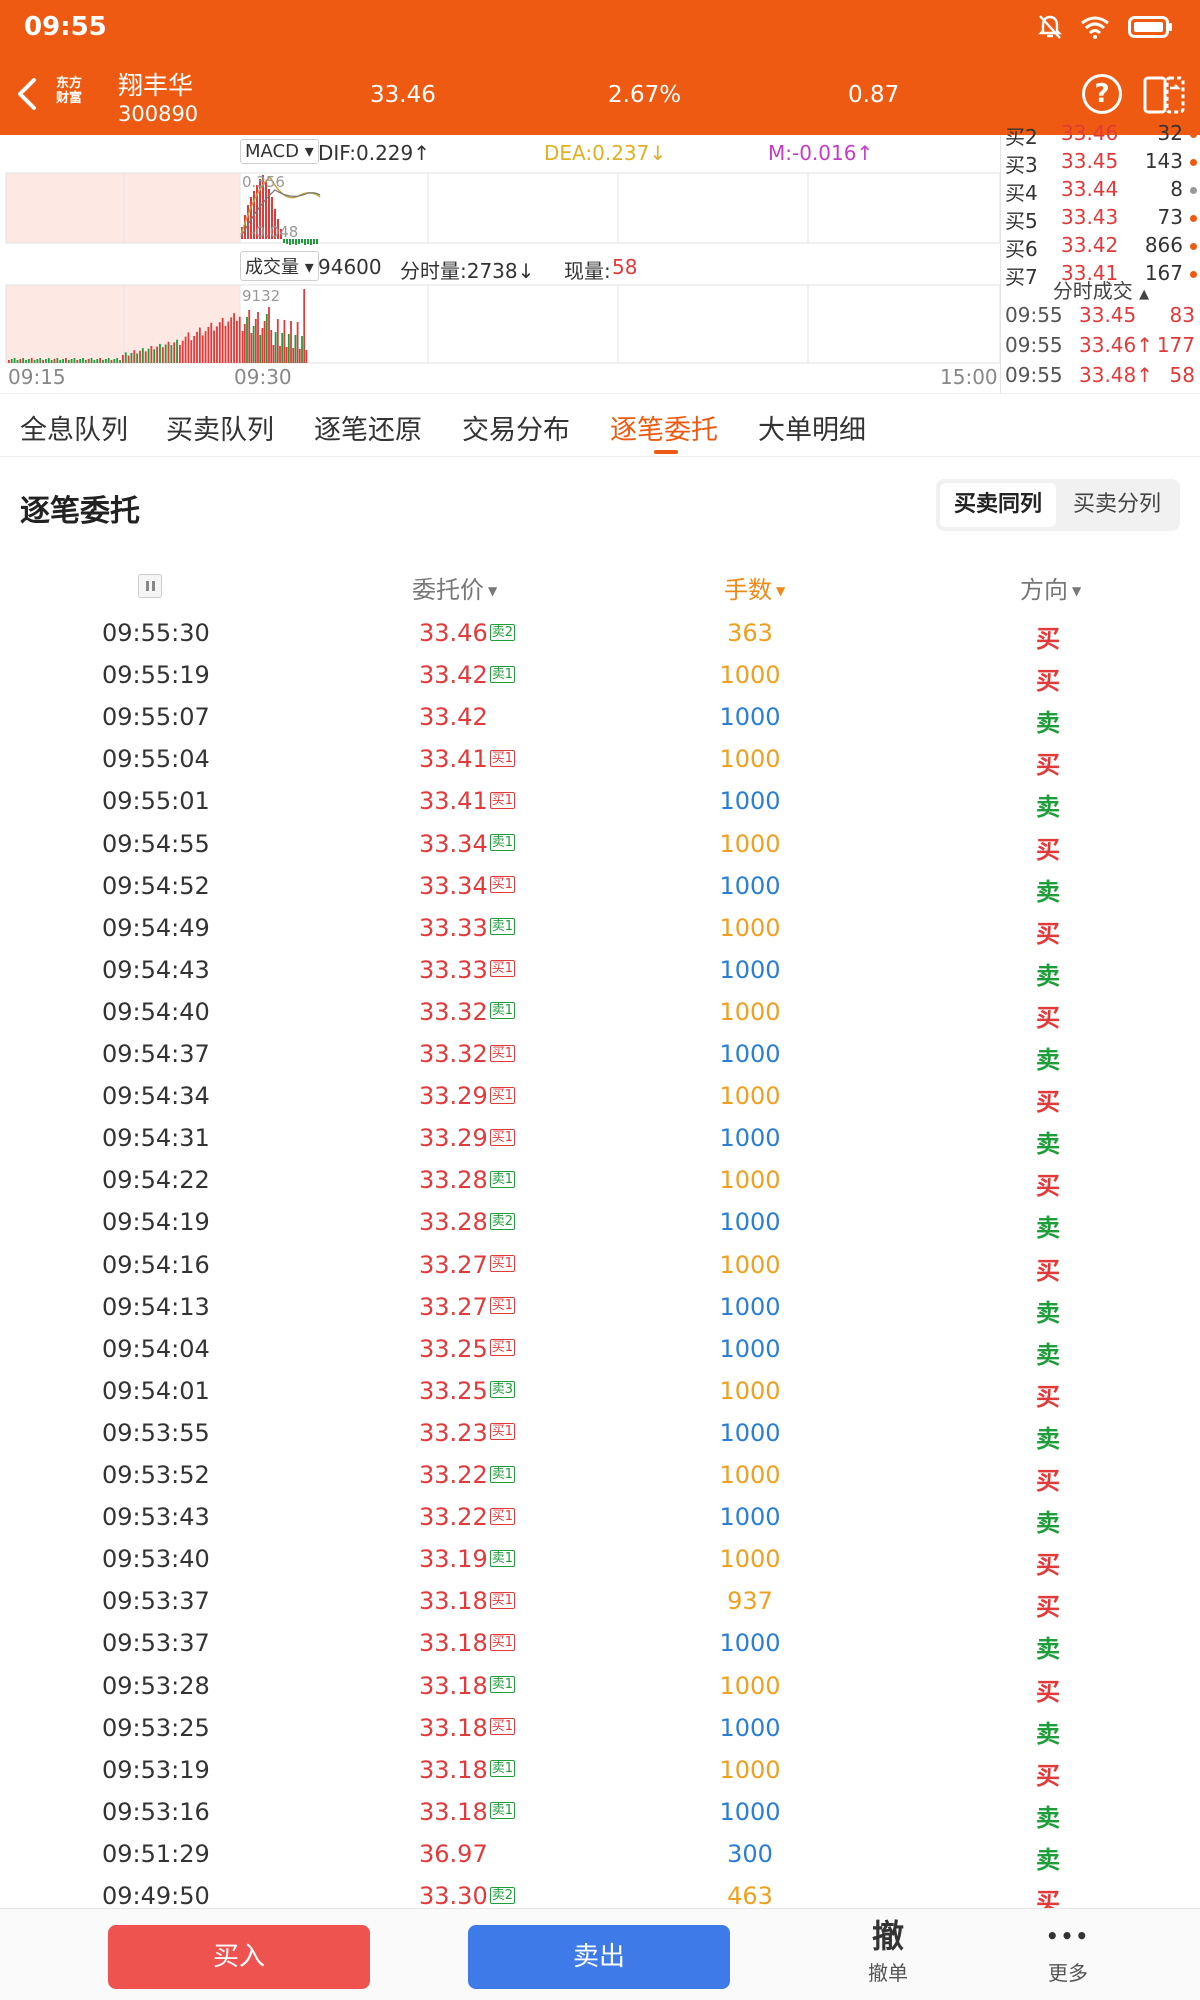  What do you see at coordinates (368, 427) in the screenshot?
I see `tab-tick-restore: 逐笔还原` at bounding box center [368, 427].